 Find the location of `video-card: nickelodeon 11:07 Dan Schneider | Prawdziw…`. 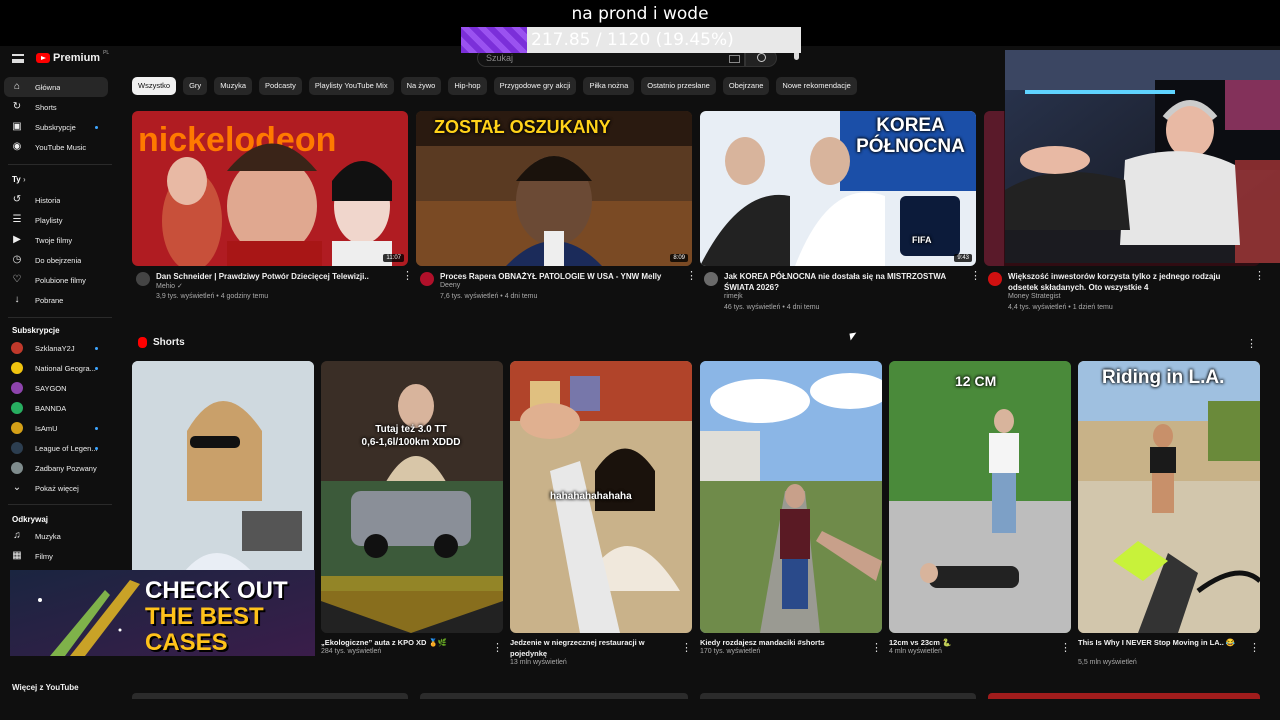

video-card: nickelodeon 11:07 Dan Schneider | Prawdziw… is located at coordinates (272, 218).